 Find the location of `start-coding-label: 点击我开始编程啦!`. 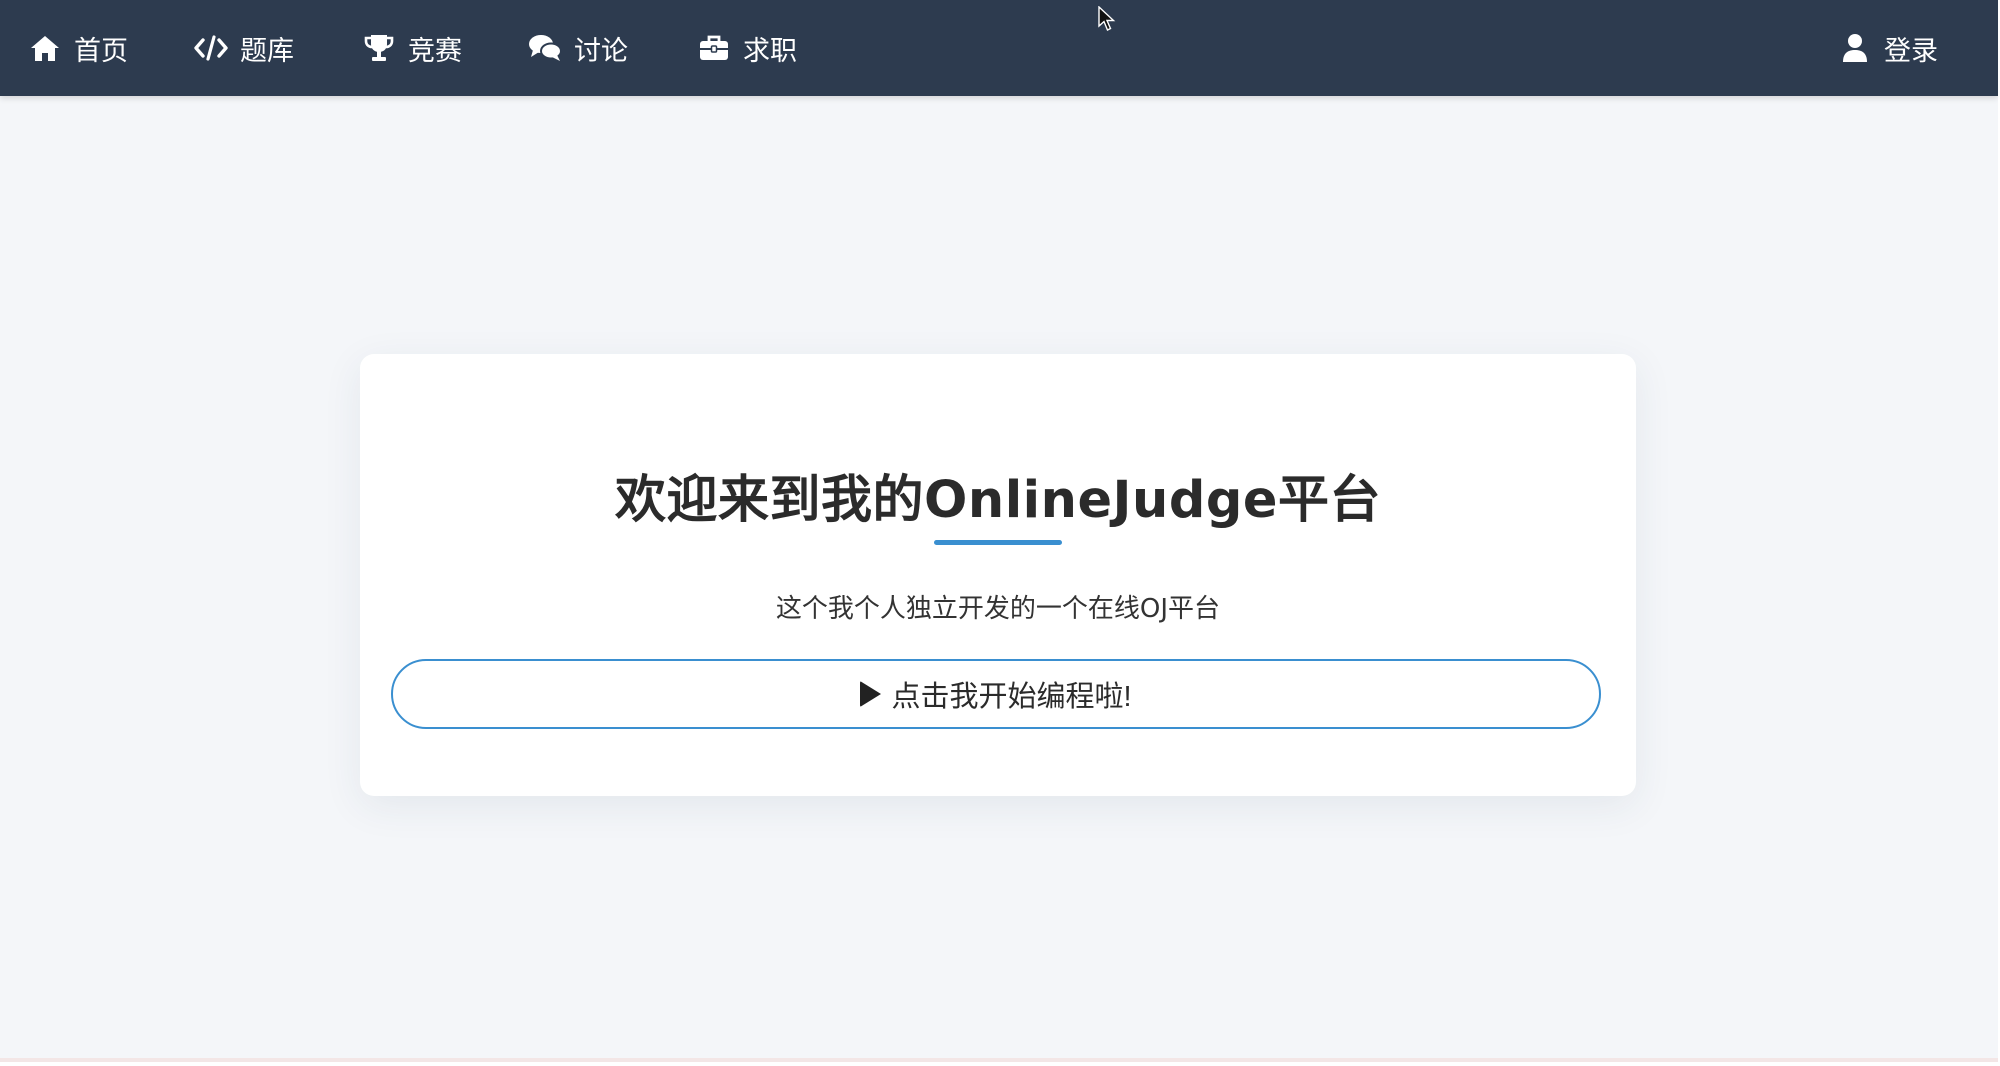

start-coding-label: 点击我开始编程啦! is located at coordinates (1011, 697).